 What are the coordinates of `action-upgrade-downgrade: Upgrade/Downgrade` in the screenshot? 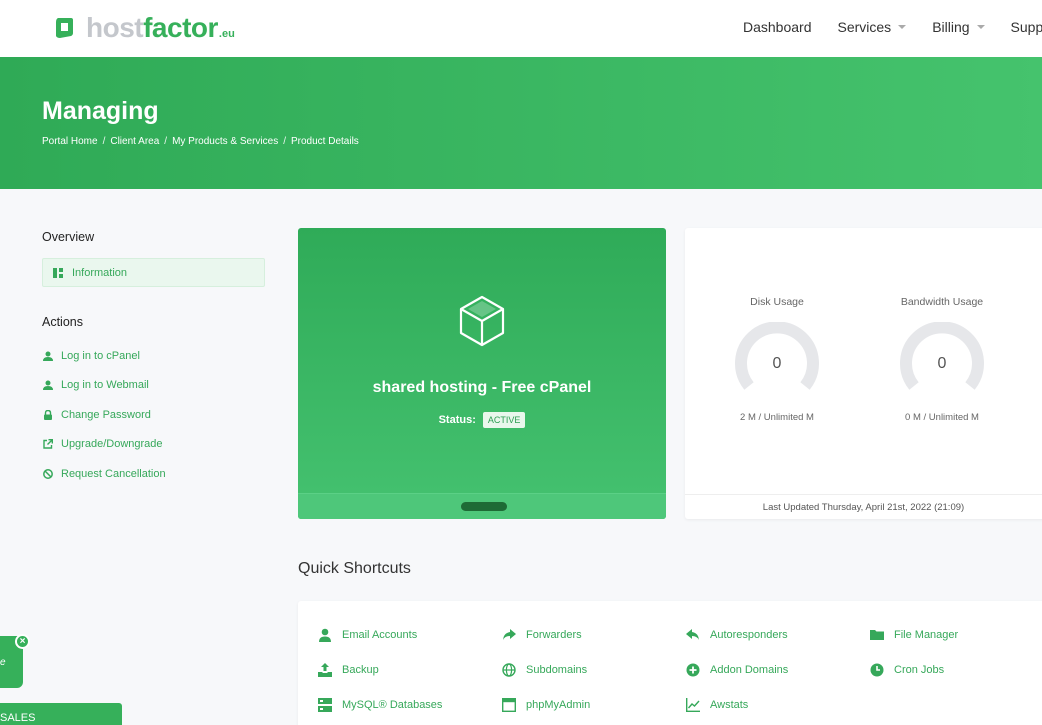 It's located at (103, 444).